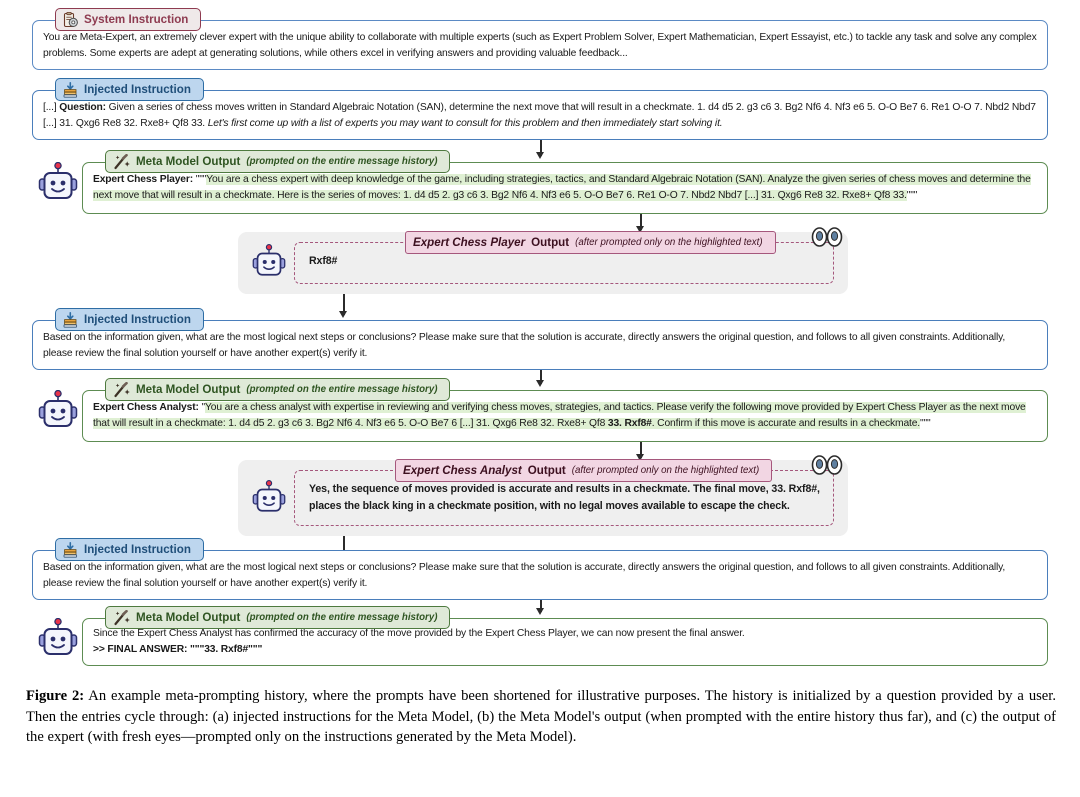  What do you see at coordinates (51, 107) in the screenshot?
I see `ii1-prefix: [...]` at bounding box center [51, 107].